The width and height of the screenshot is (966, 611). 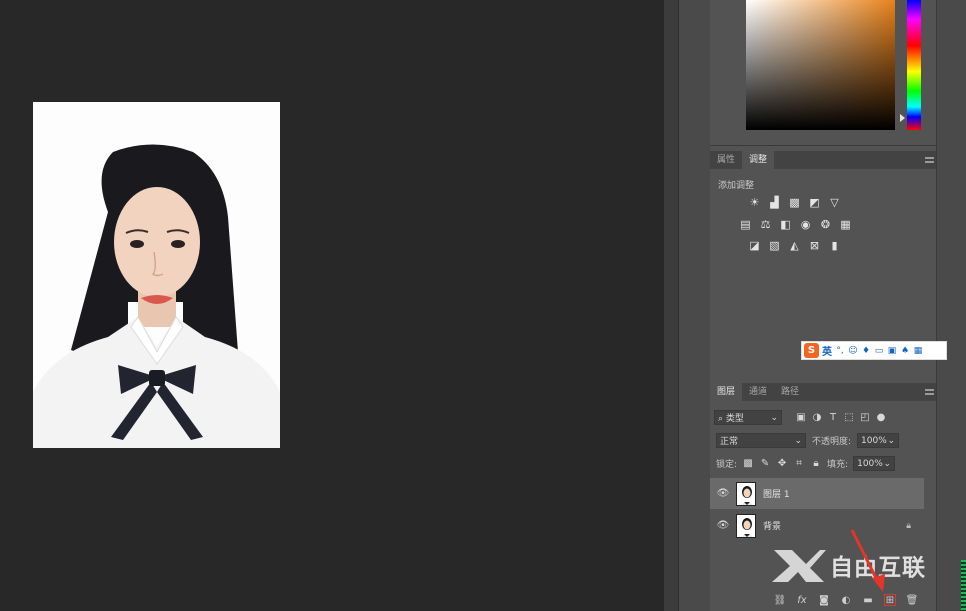 I want to click on add-adjustment-title: 添加调整, so click(x=736, y=186).